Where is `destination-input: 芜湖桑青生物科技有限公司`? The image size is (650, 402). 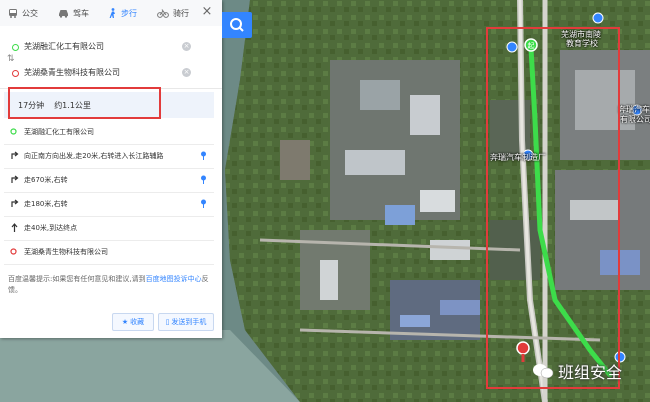 destination-input: 芜湖桑青生物科技有限公司 is located at coordinates (109, 72).